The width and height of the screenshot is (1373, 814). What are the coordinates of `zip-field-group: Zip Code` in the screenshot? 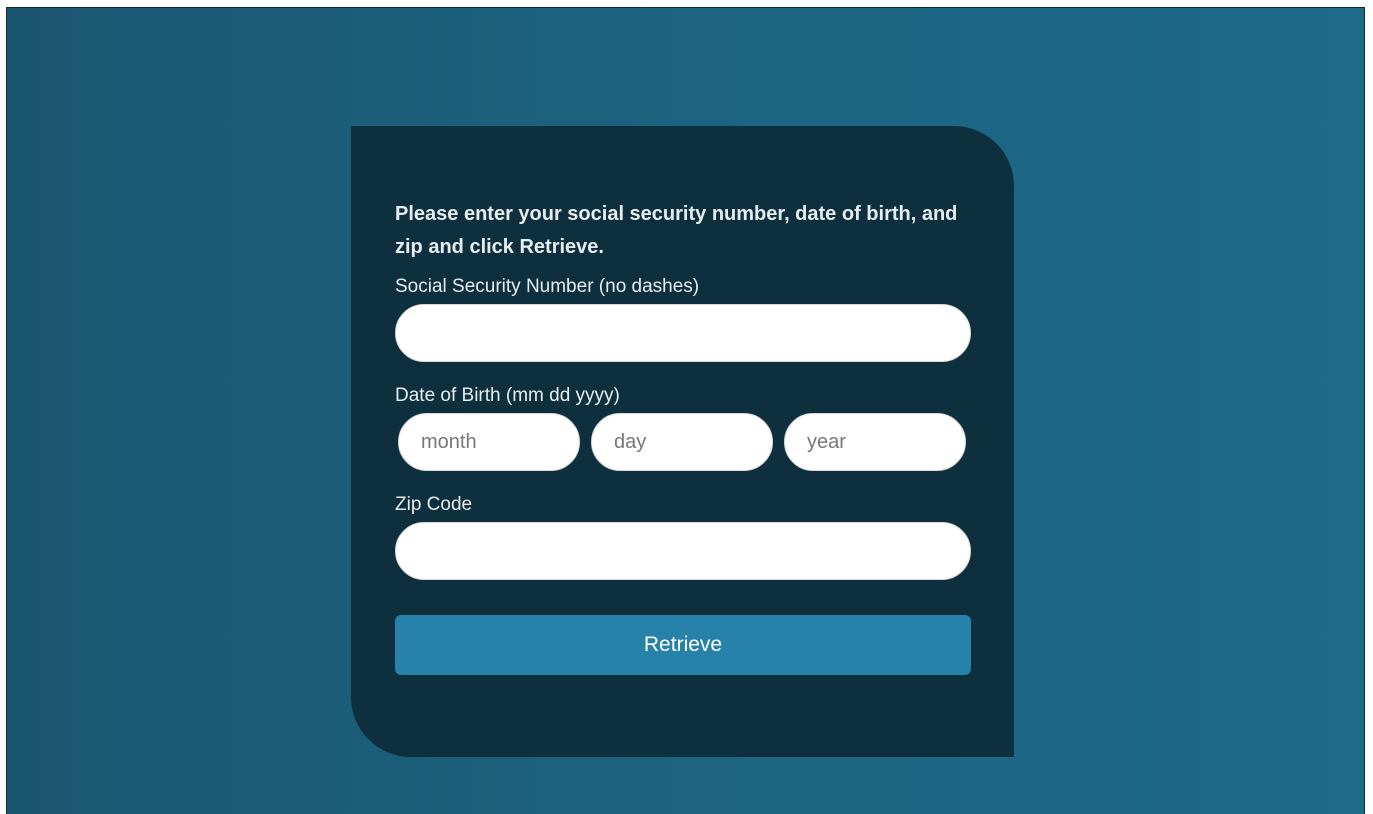 It's located at (683, 536).